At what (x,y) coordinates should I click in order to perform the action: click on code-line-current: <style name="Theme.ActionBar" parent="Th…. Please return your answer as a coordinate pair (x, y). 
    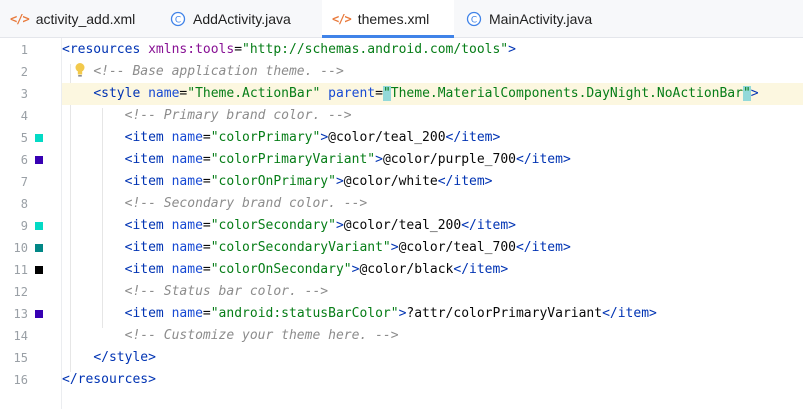
    Looking at the image, I should click on (432, 94).